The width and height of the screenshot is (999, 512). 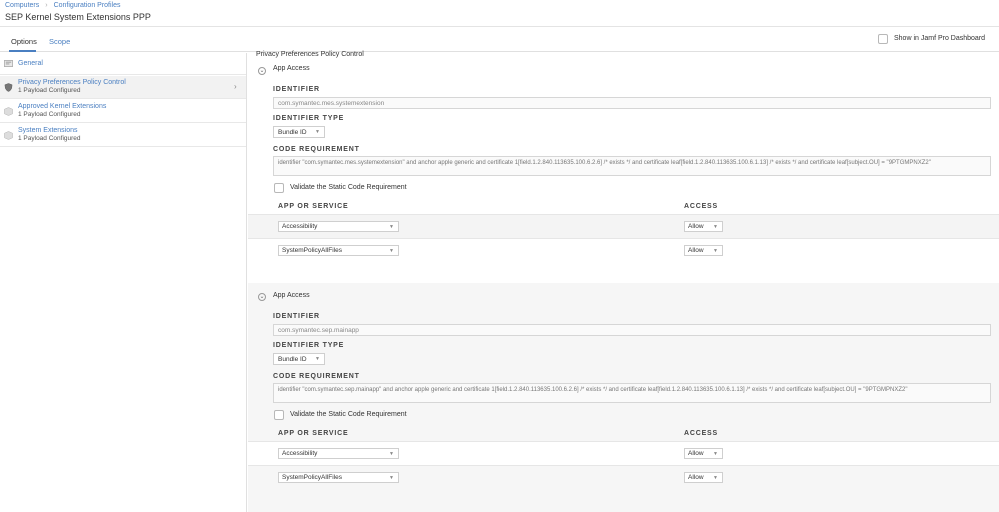 I want to click on breadcrumb: Computers › Configuration Profiles, so click(x=63, y=5).